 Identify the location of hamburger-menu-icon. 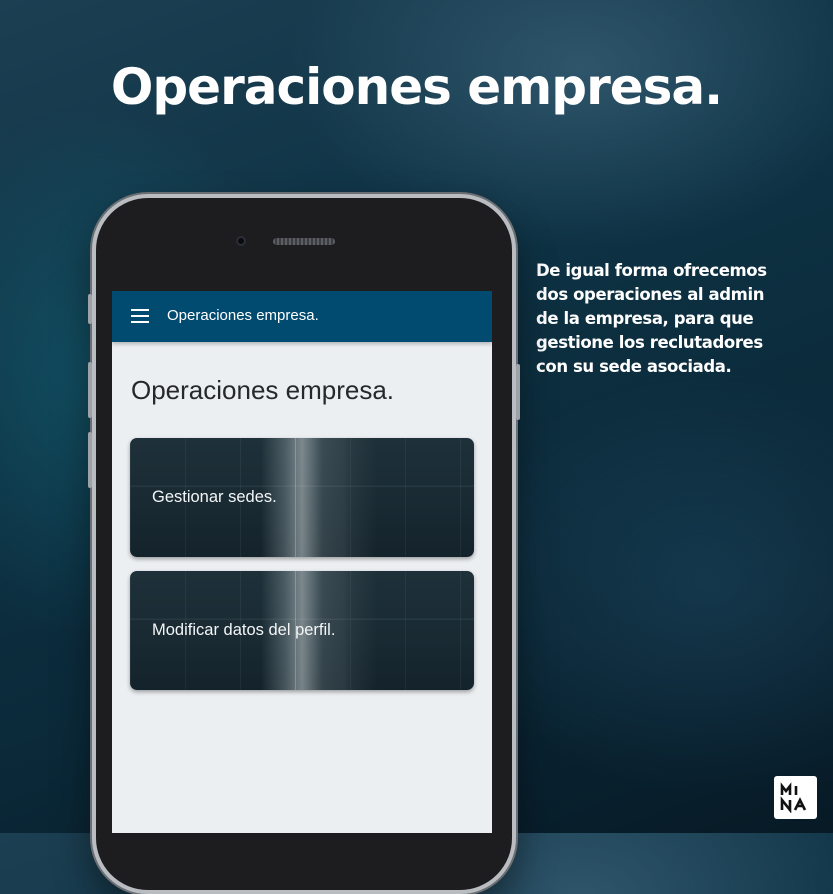
(140, 316).